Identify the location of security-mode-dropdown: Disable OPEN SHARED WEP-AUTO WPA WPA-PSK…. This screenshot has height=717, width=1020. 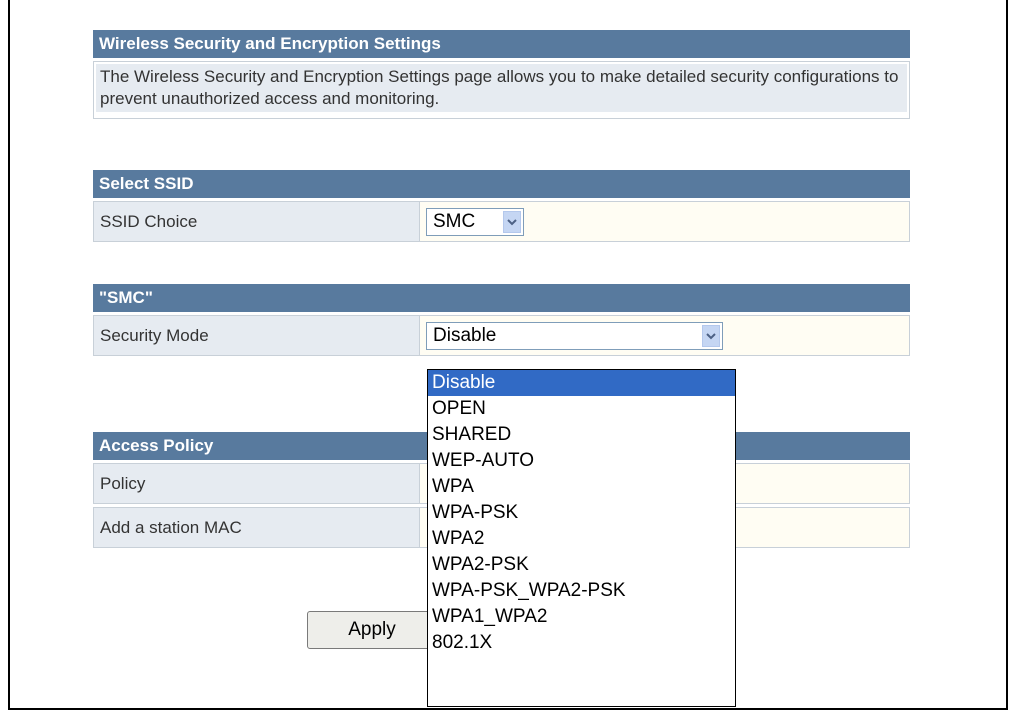
(581, 538).